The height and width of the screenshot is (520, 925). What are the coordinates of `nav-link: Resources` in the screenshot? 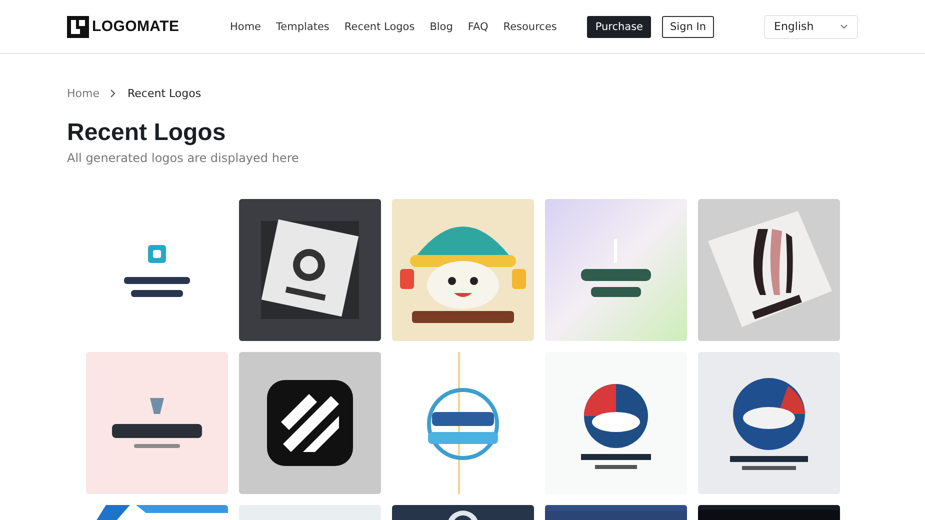 It's located at (530, 26).